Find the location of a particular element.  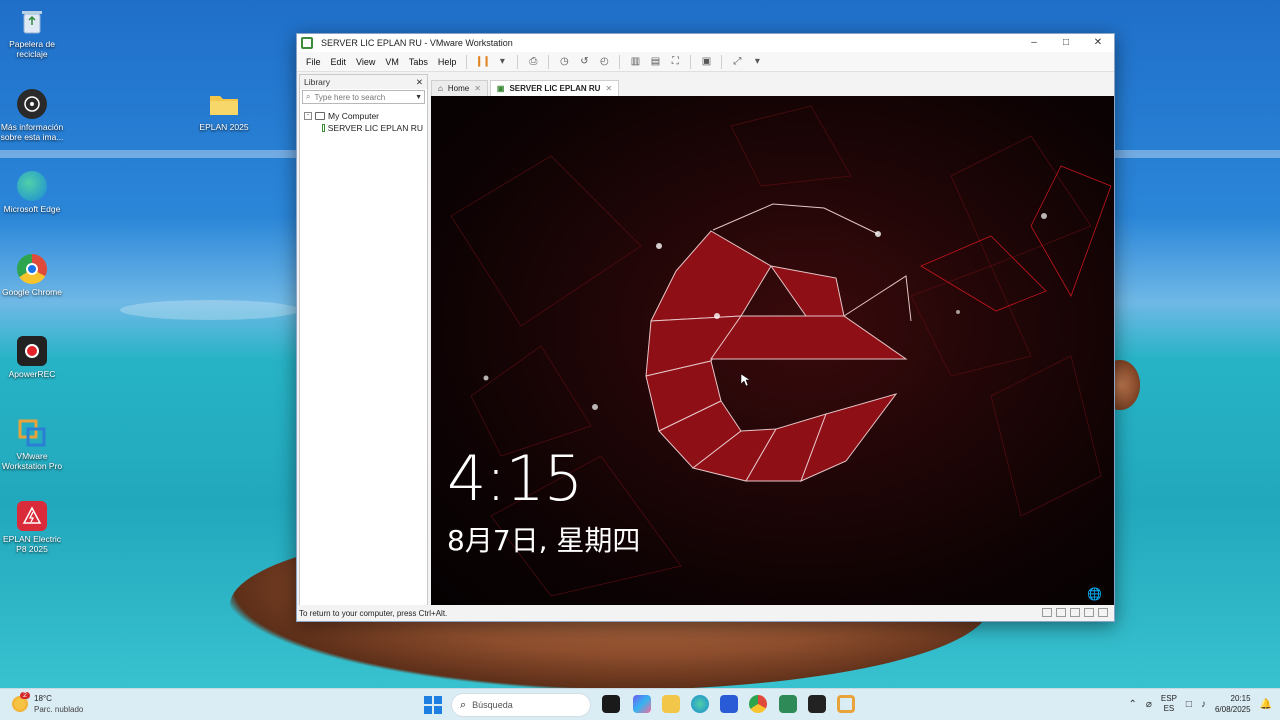

notepad-icon is located at coordinates (788, 704).